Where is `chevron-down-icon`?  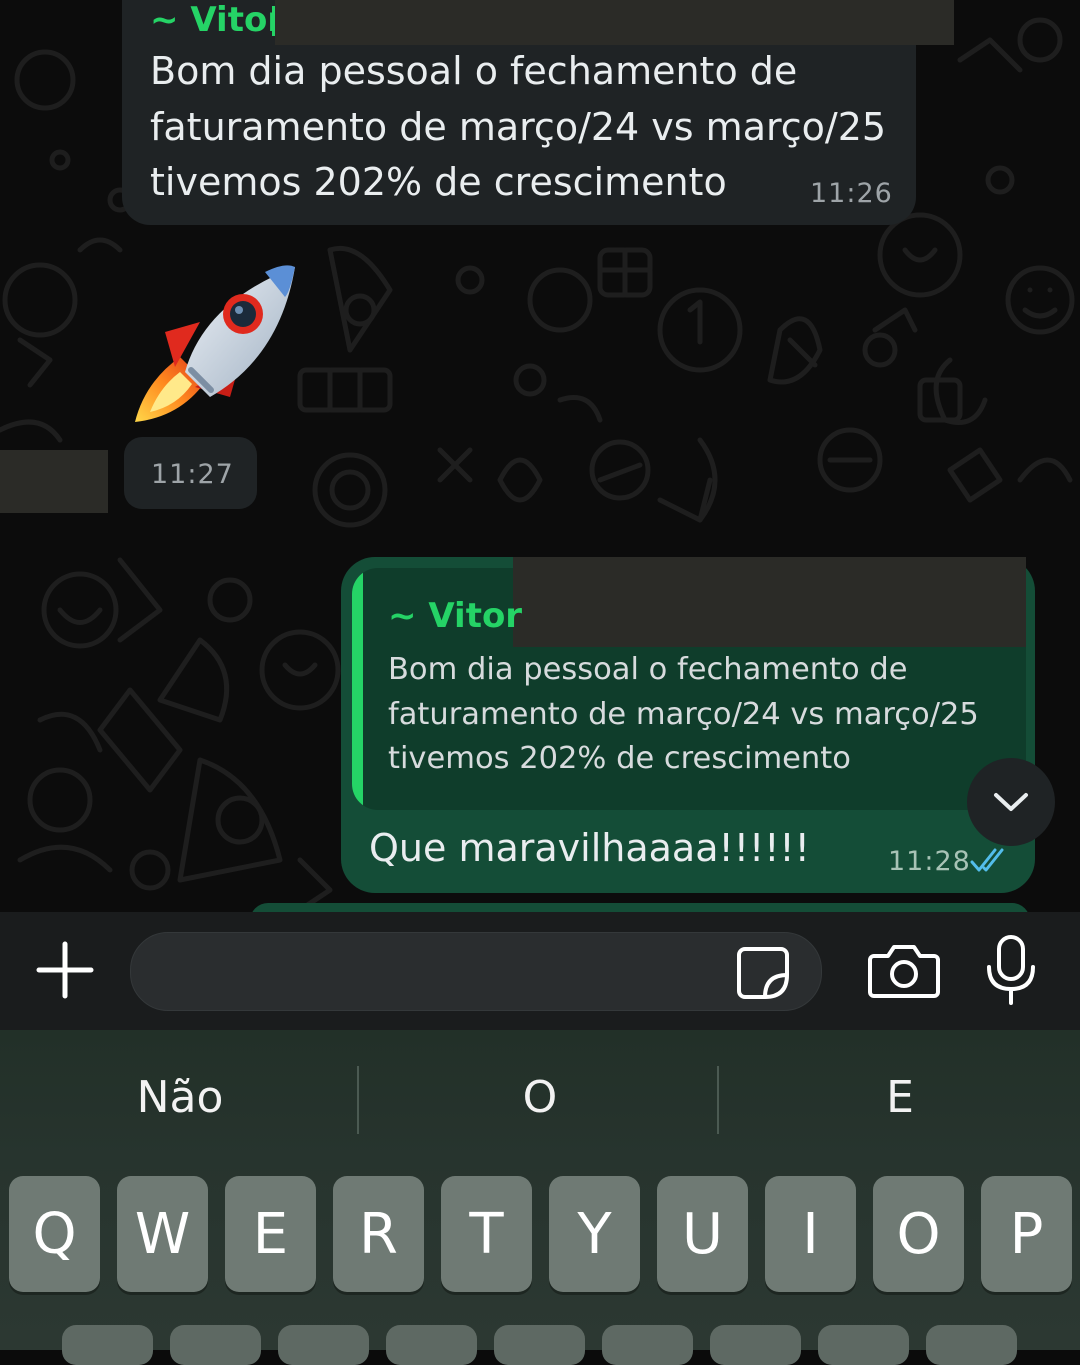
chevron-down-icon is located at coordinates (1011, 802).